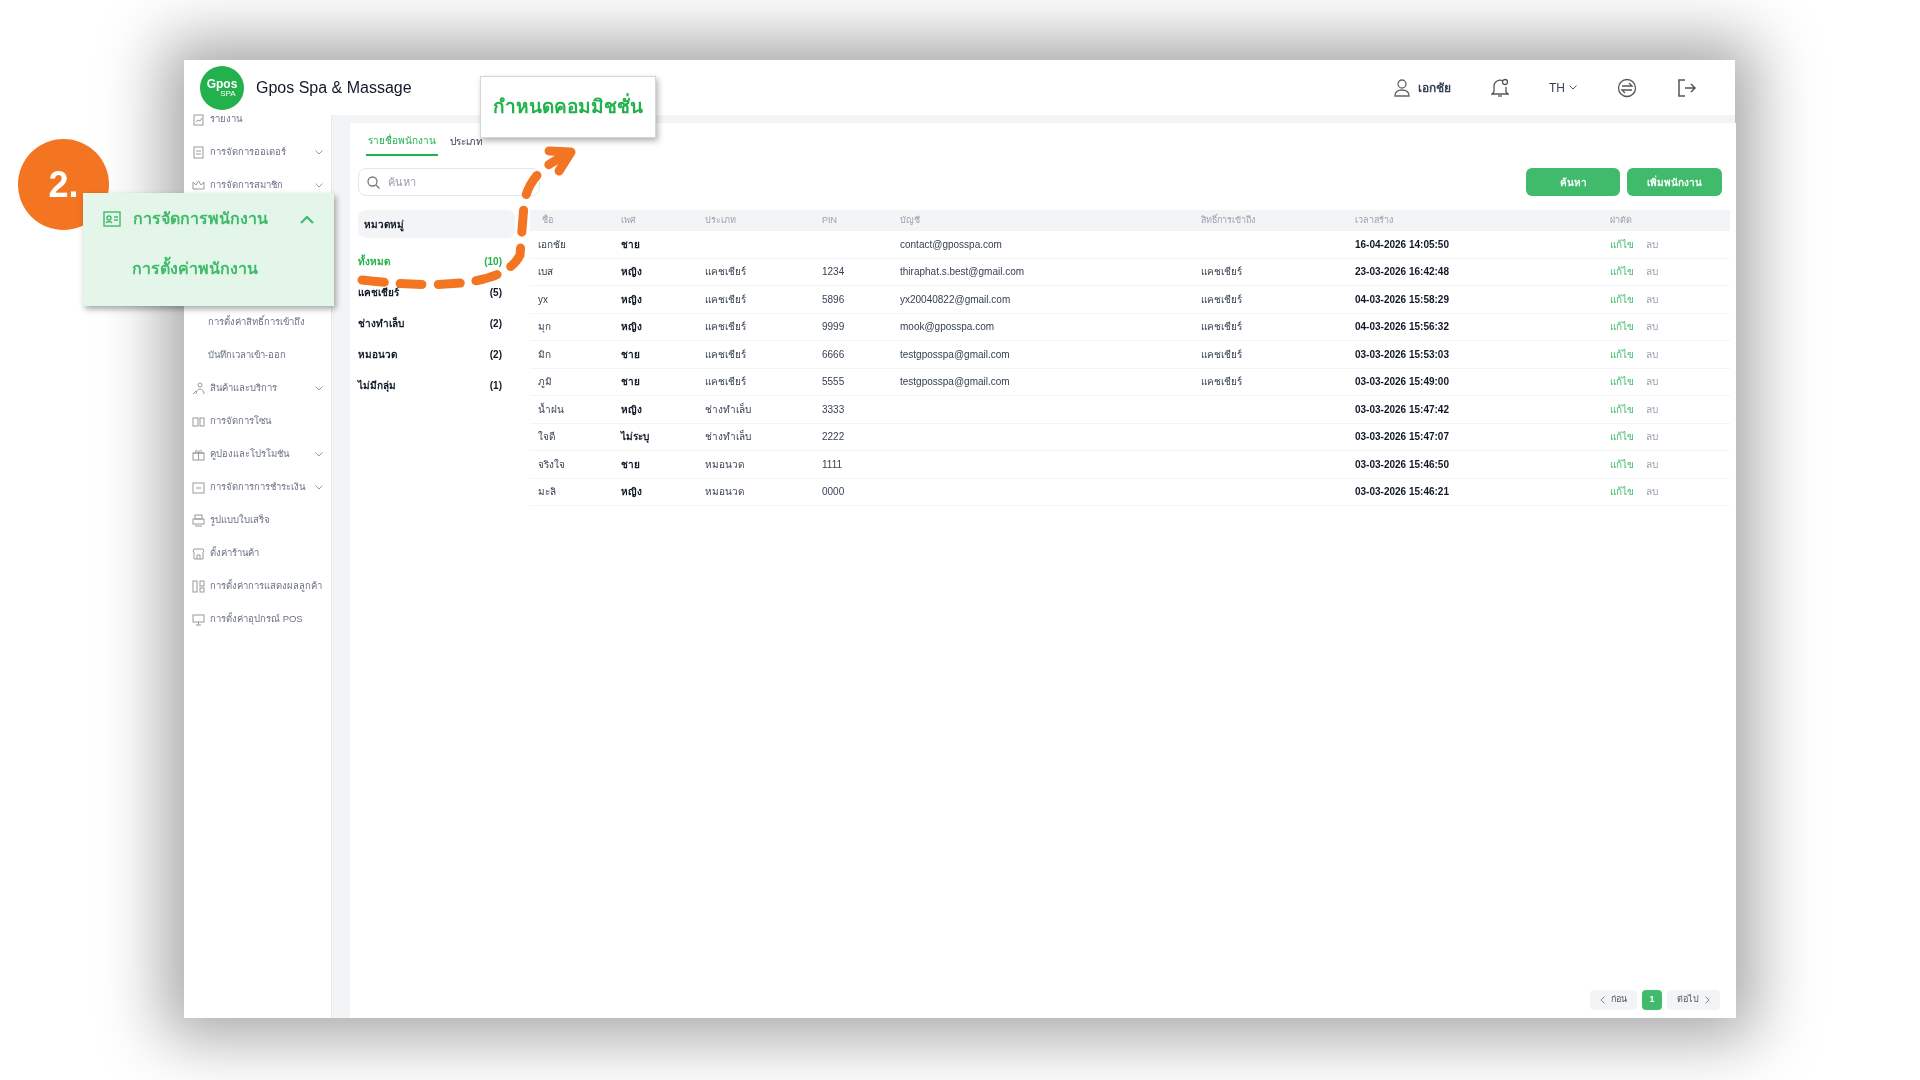 Image resolution: width=1920 pixels, height=1080 pixels. Describe the element at coordinates (226, 119) in the screenshot. I see `sidebar-item: รายงาน` at that location.